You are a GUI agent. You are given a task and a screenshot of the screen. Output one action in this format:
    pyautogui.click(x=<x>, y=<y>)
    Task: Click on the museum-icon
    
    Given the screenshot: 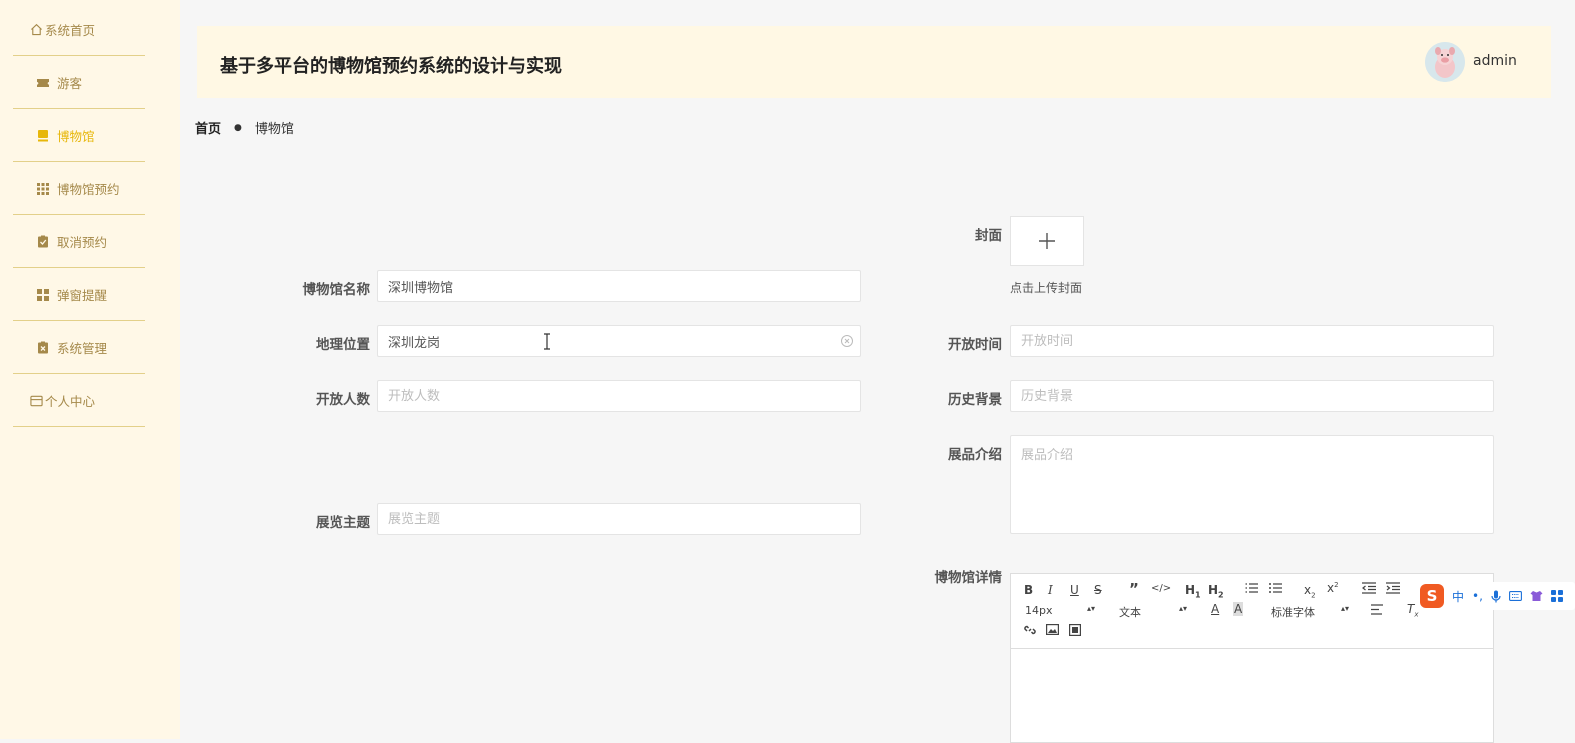 What is the action you would take?
    pyautogui.click(x=43, y=136)
    